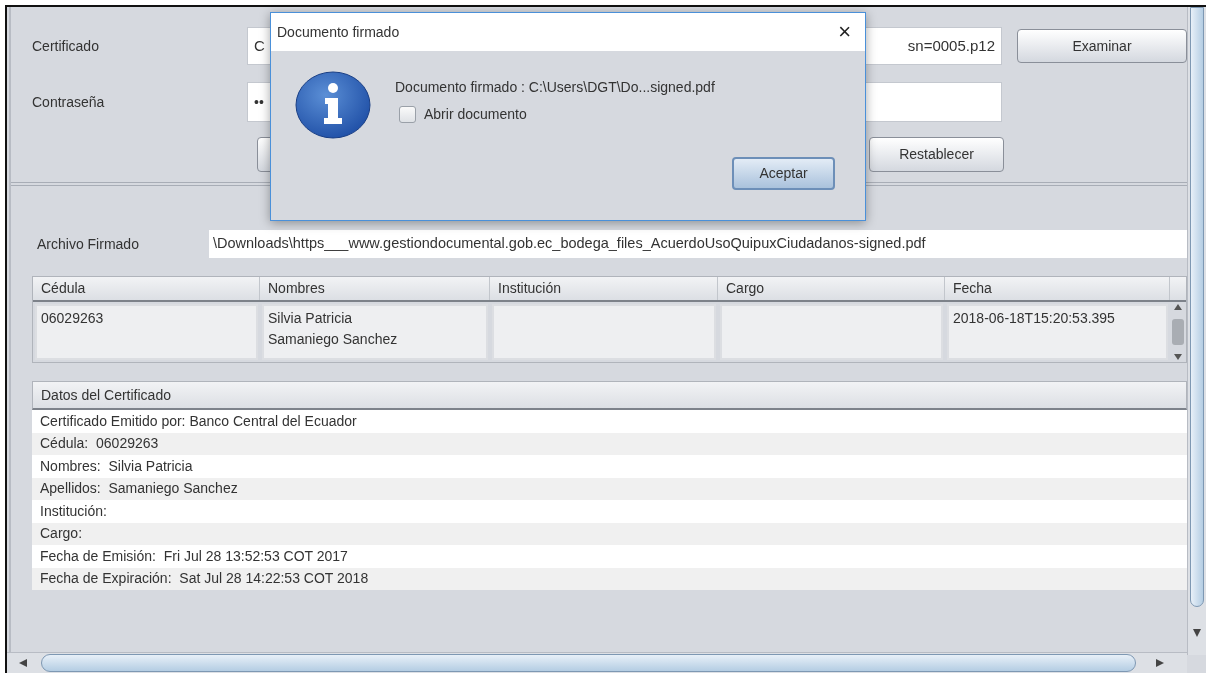 This screenshot has height=673, width=1206. Describe the element at coordinates (23, 663) in the screenshot. I see `scroll-left-icon` at that location.